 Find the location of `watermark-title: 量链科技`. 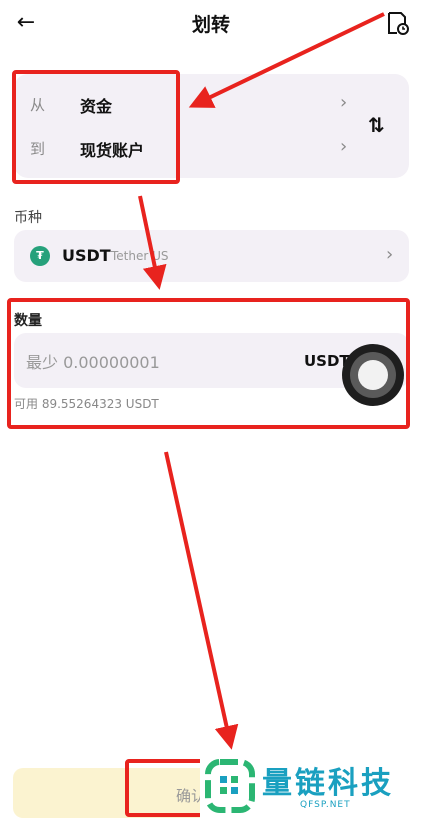

watermark-title: 量链科技 is located at coordinates (328, 783).